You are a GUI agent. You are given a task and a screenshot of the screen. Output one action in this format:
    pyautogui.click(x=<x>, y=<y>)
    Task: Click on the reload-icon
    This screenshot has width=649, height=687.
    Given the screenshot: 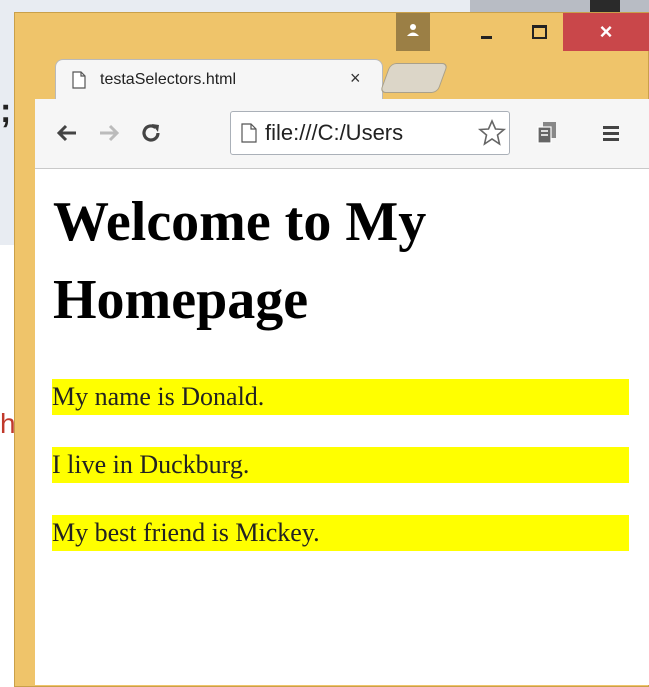 What is the action you would take?
    pyautogui.click(x=151, y=133)
    